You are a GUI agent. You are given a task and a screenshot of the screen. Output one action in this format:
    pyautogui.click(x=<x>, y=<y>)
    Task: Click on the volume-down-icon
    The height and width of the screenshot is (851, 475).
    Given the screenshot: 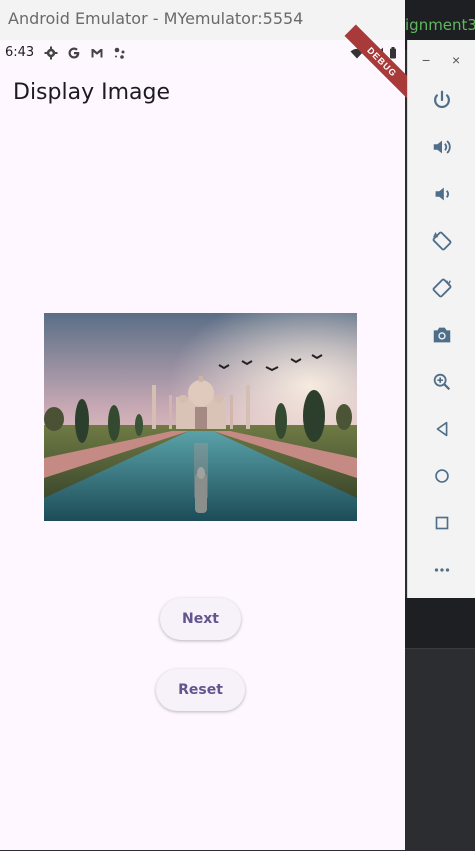 What is the action you would take?
    pyautogui.click(x=442, y=194)
    